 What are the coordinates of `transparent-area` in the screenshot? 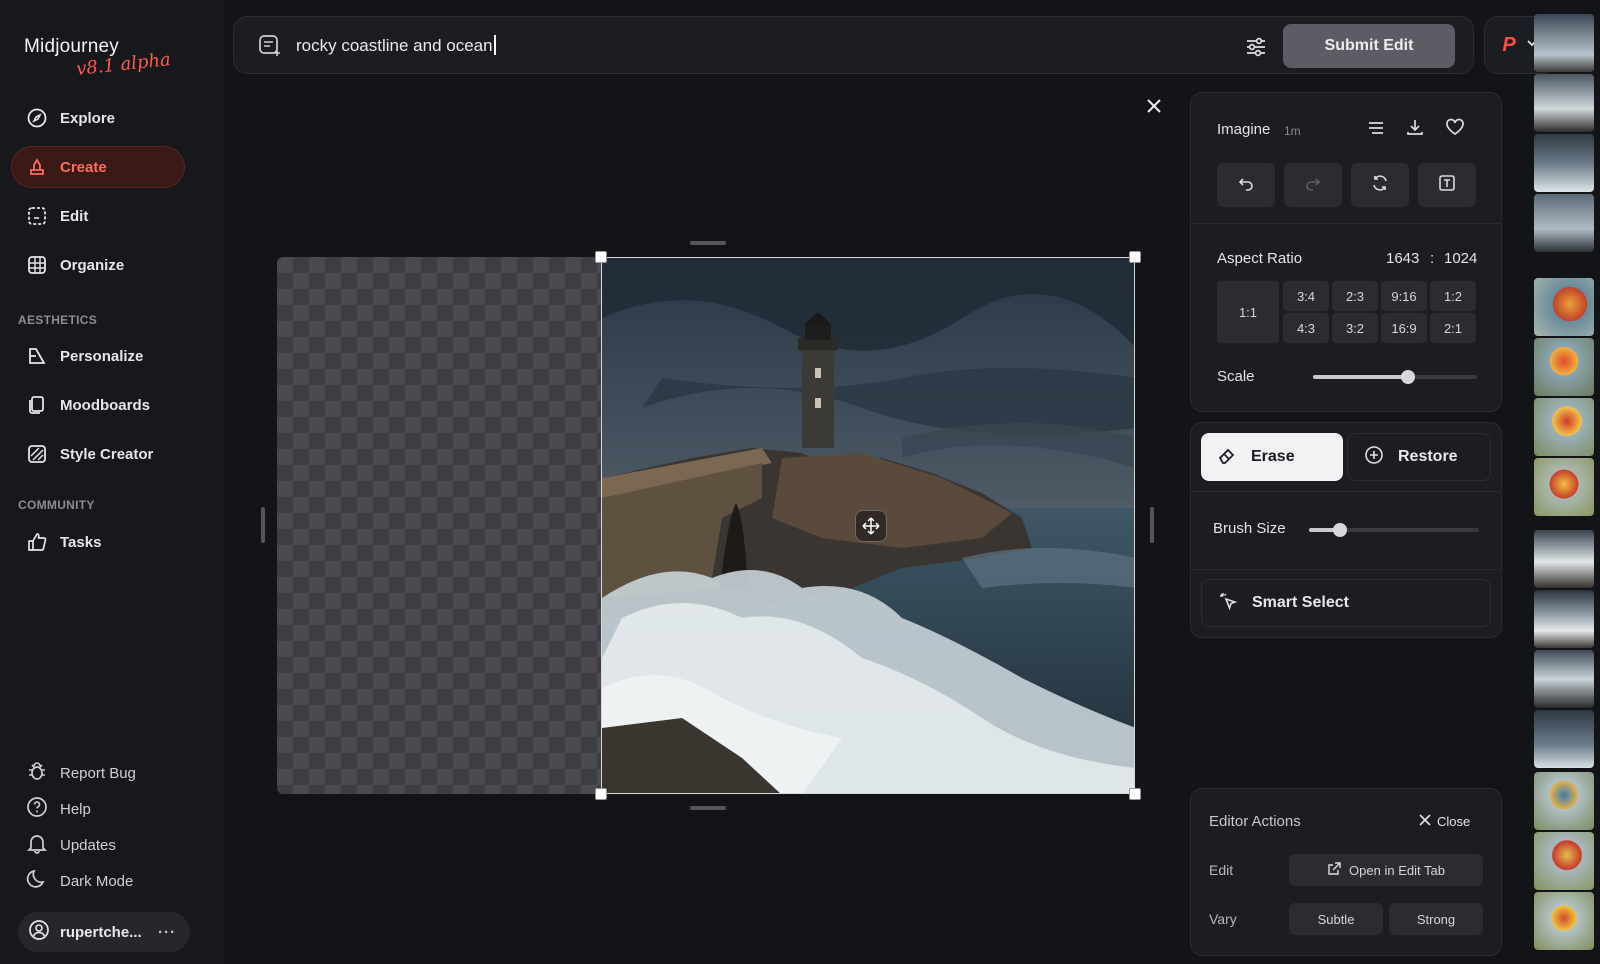 It's located at (439, 525).